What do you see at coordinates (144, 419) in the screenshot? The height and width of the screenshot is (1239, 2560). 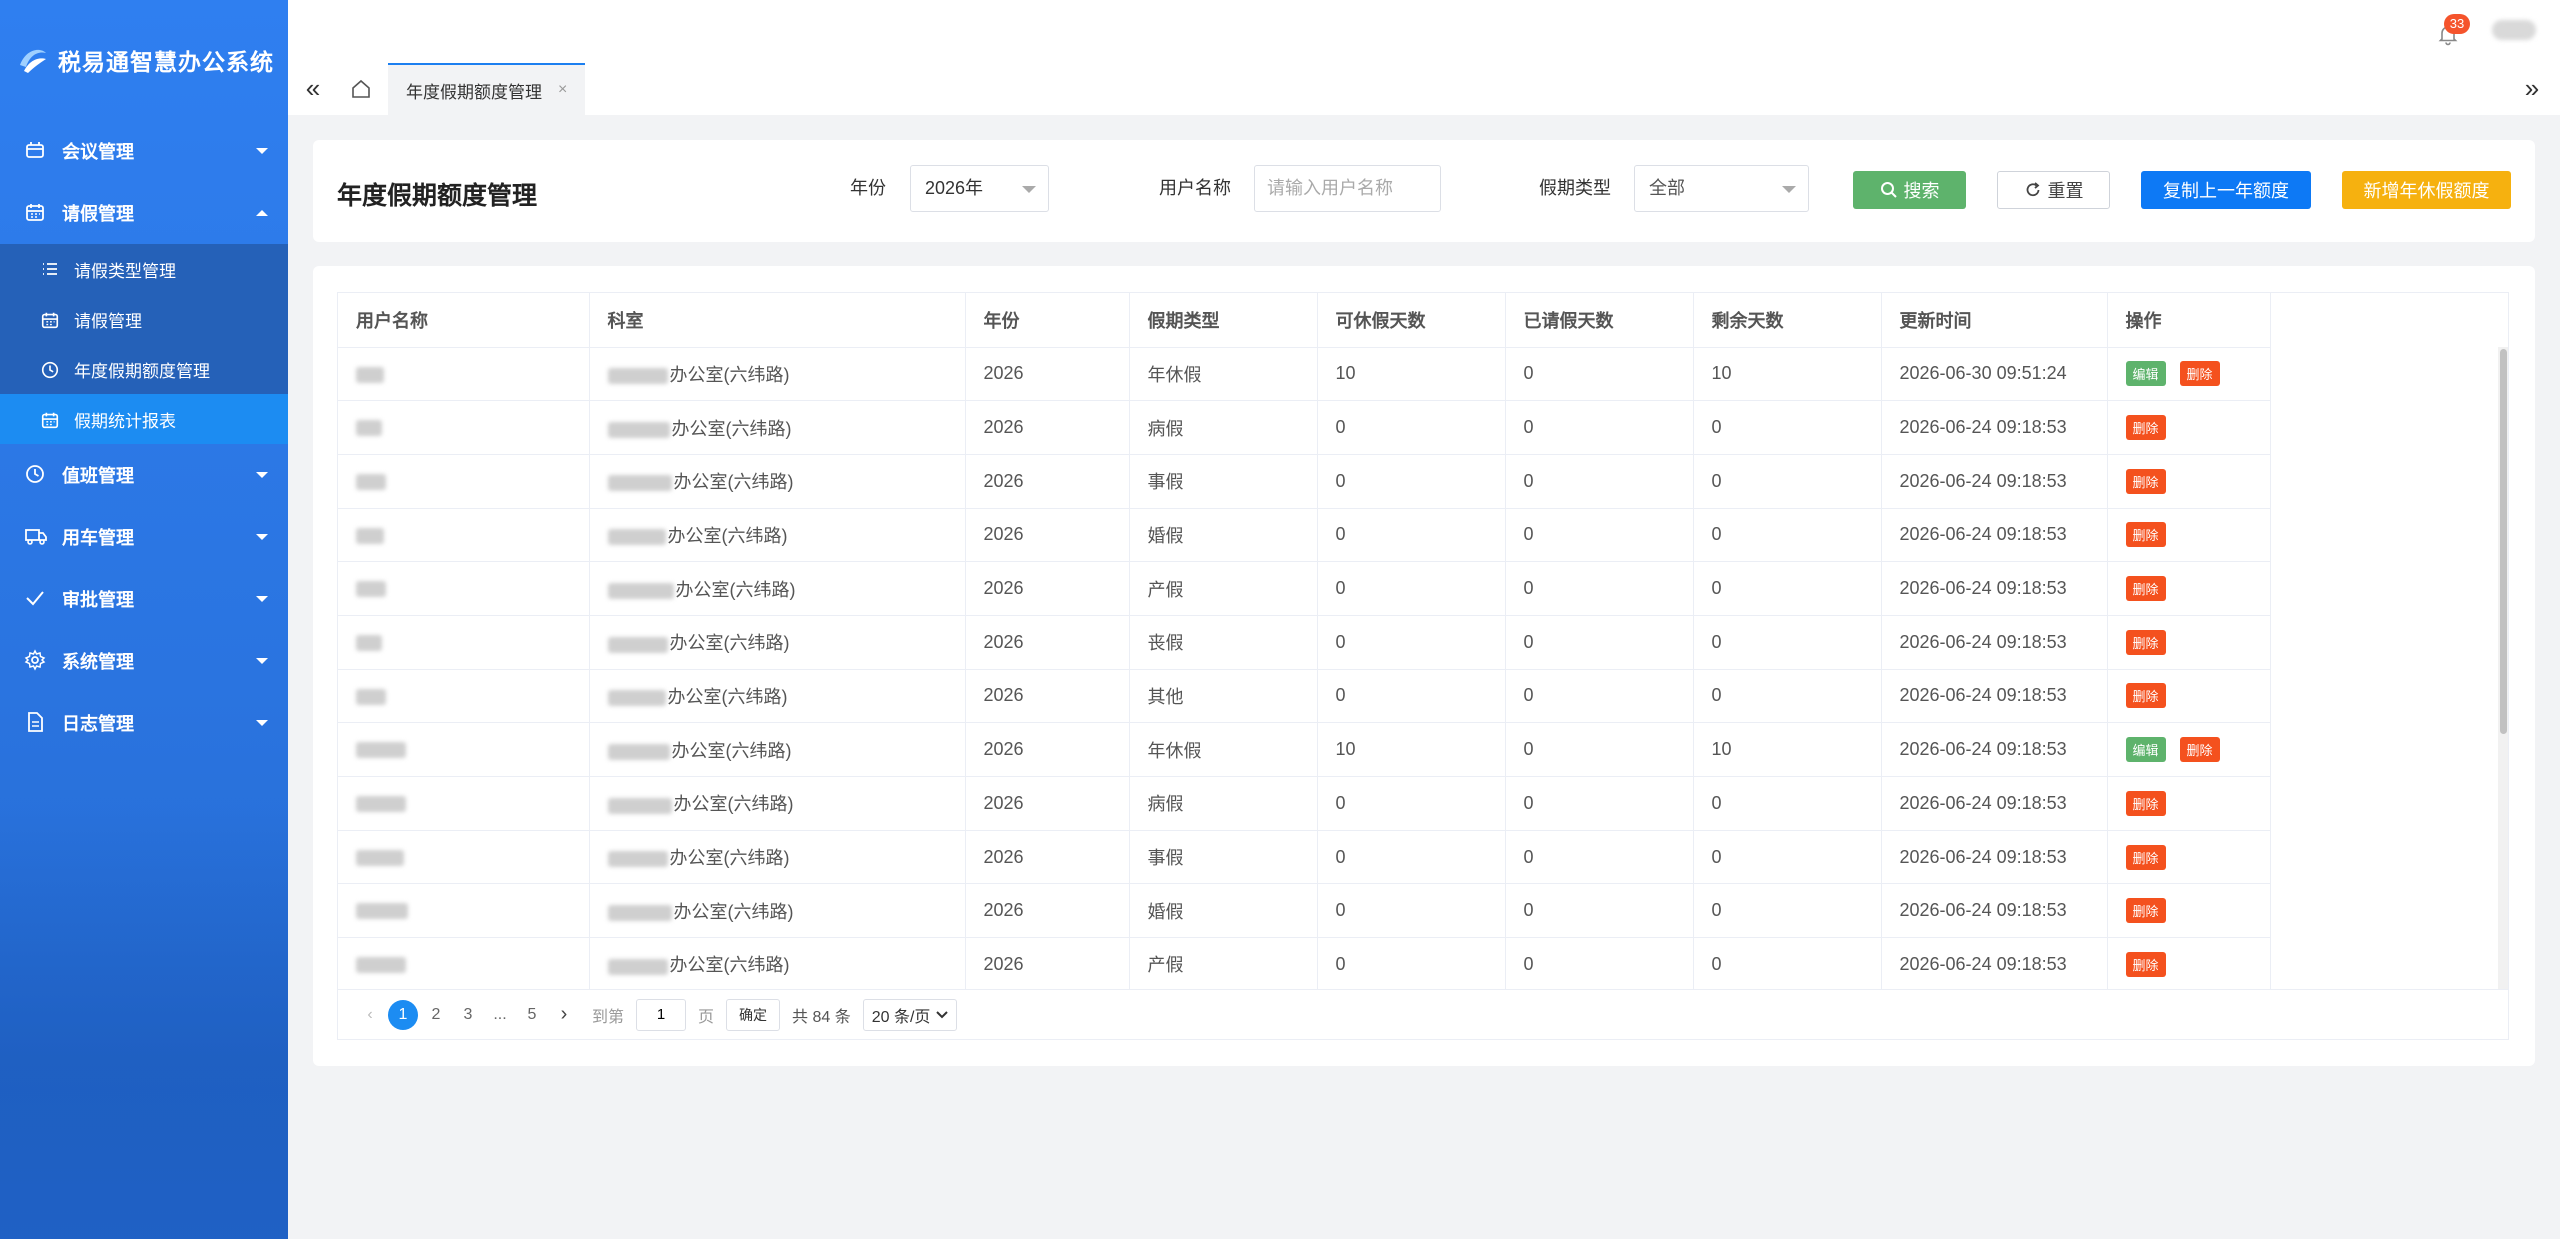 I see `sidebar-subitem-3: 假期统计报表` at bounding box center [144, 419].